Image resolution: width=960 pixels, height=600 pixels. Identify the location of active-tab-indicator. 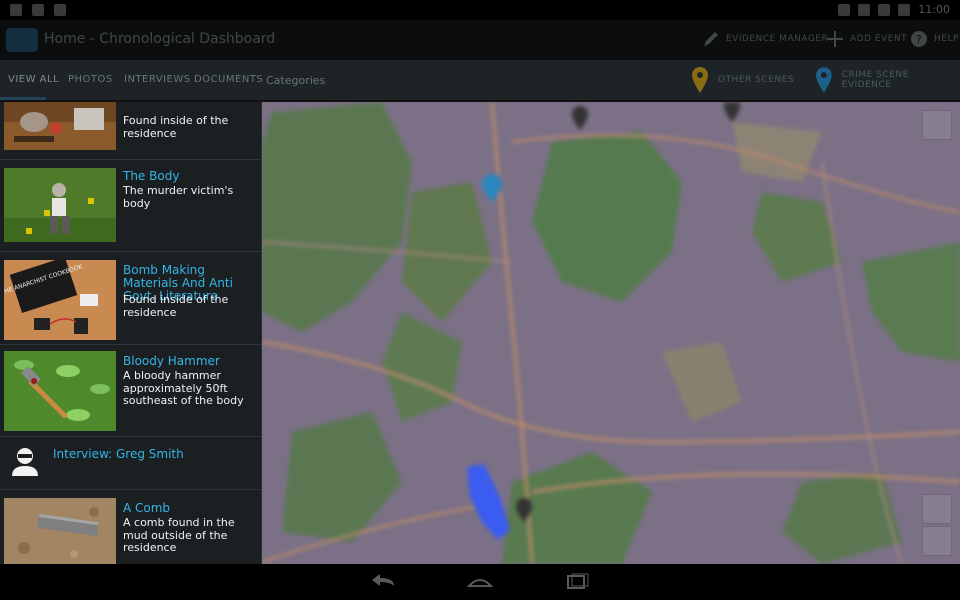
(23, 98).